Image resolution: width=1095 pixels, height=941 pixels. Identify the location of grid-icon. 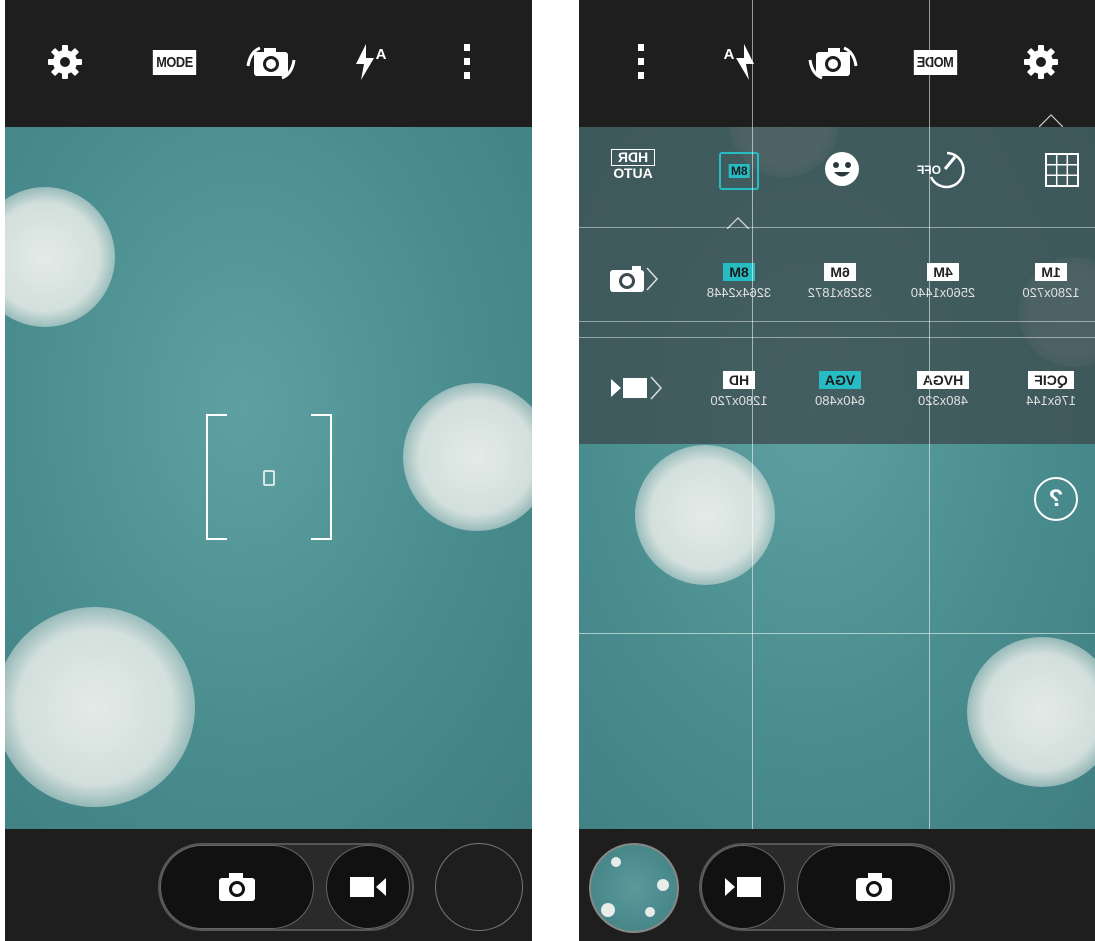
(1062, 170).